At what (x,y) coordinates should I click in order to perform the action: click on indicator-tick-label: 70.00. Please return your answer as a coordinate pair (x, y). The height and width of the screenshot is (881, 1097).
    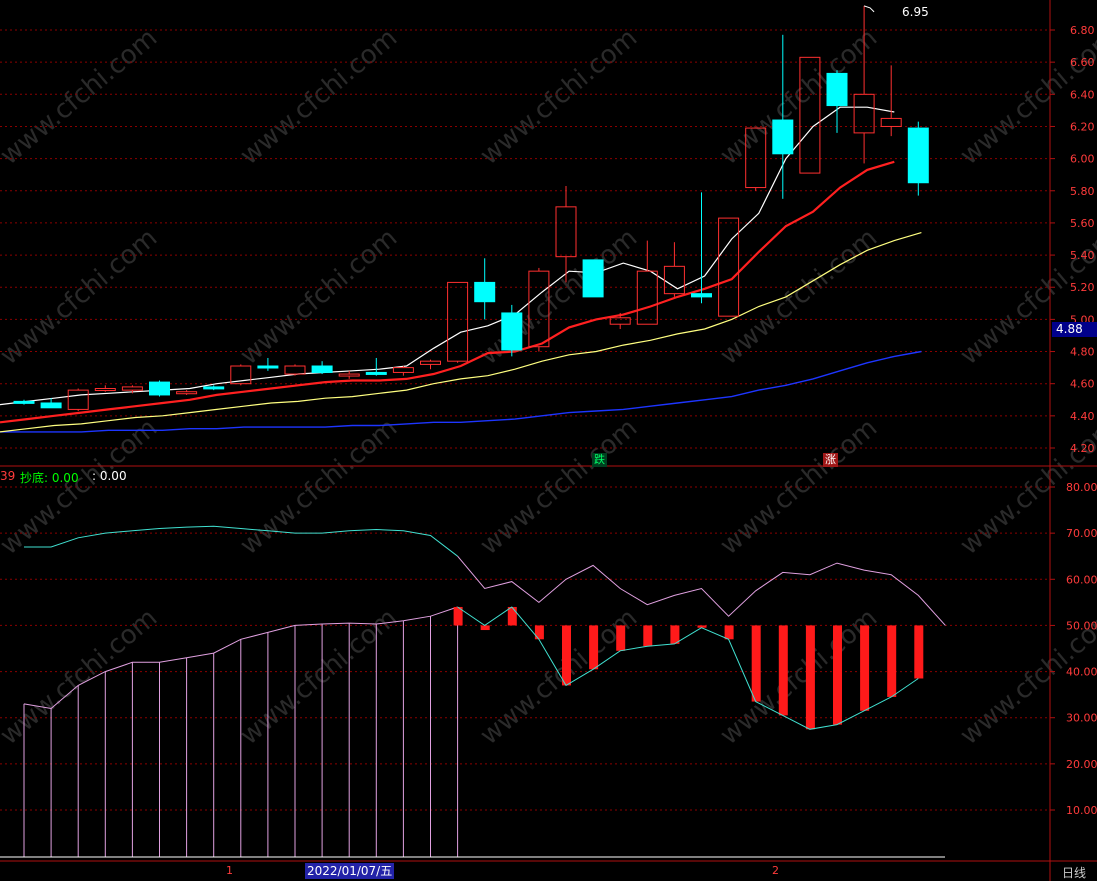
    Looking at the image, I should click on (1081, 533).